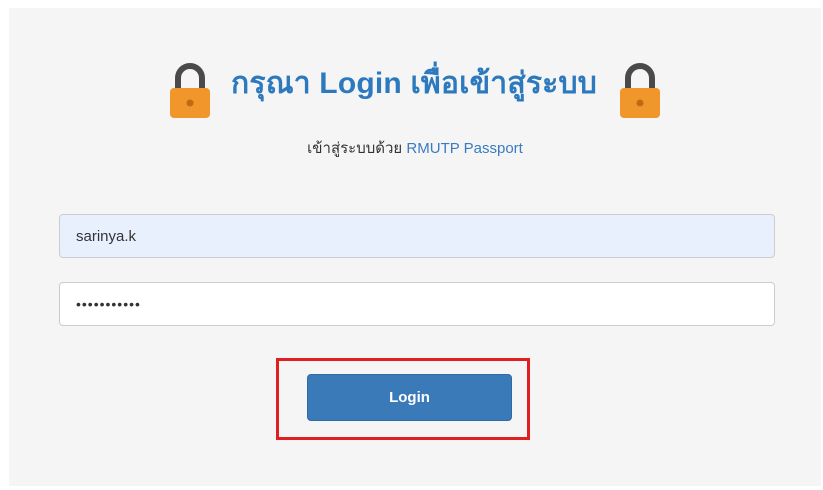  I want to click on subtitle-prefix: เข้าสู่ระบบด้วย, so click(355, 148).